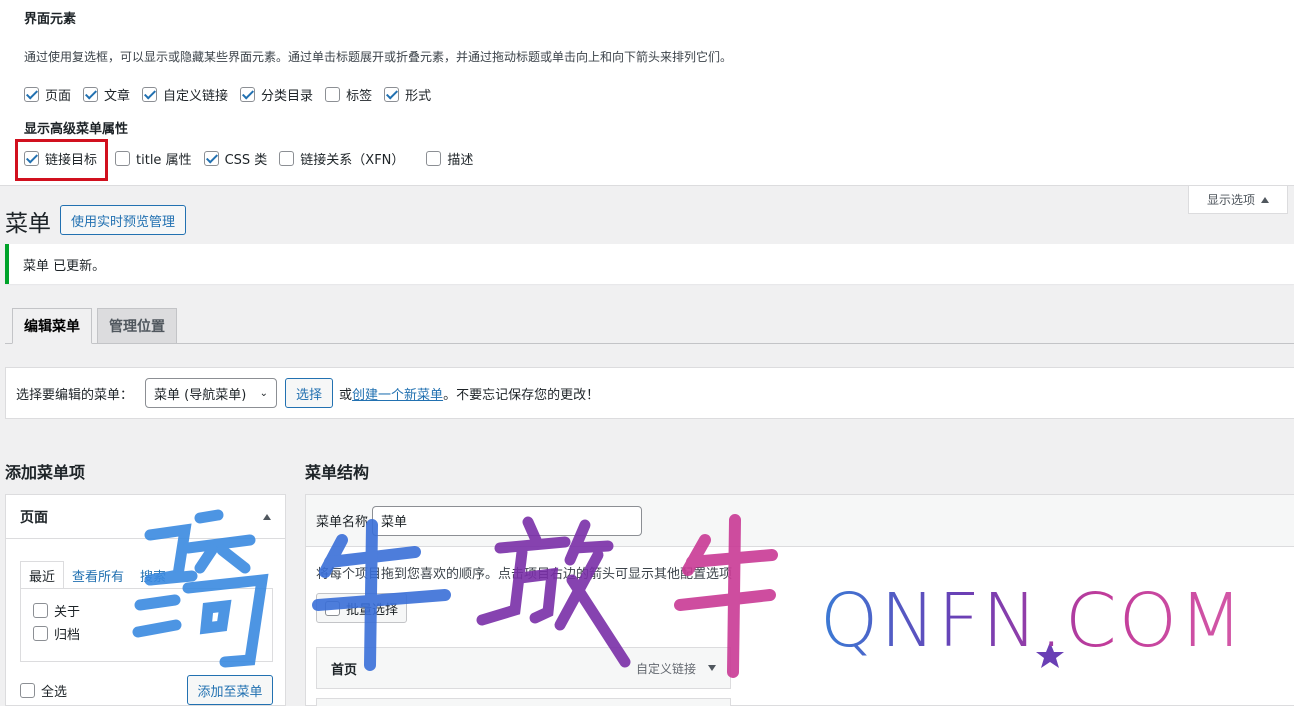 The height and width of the screenshot is (706, 1294). I want to click on menu-item-home: 首页 自定义链接, so click(523, 668).